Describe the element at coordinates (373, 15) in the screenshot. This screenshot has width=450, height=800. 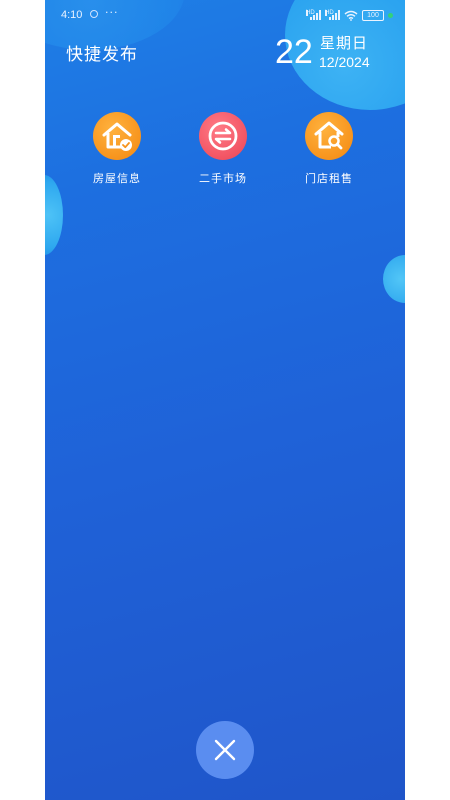
I see `battery-icon: 100` at that location.